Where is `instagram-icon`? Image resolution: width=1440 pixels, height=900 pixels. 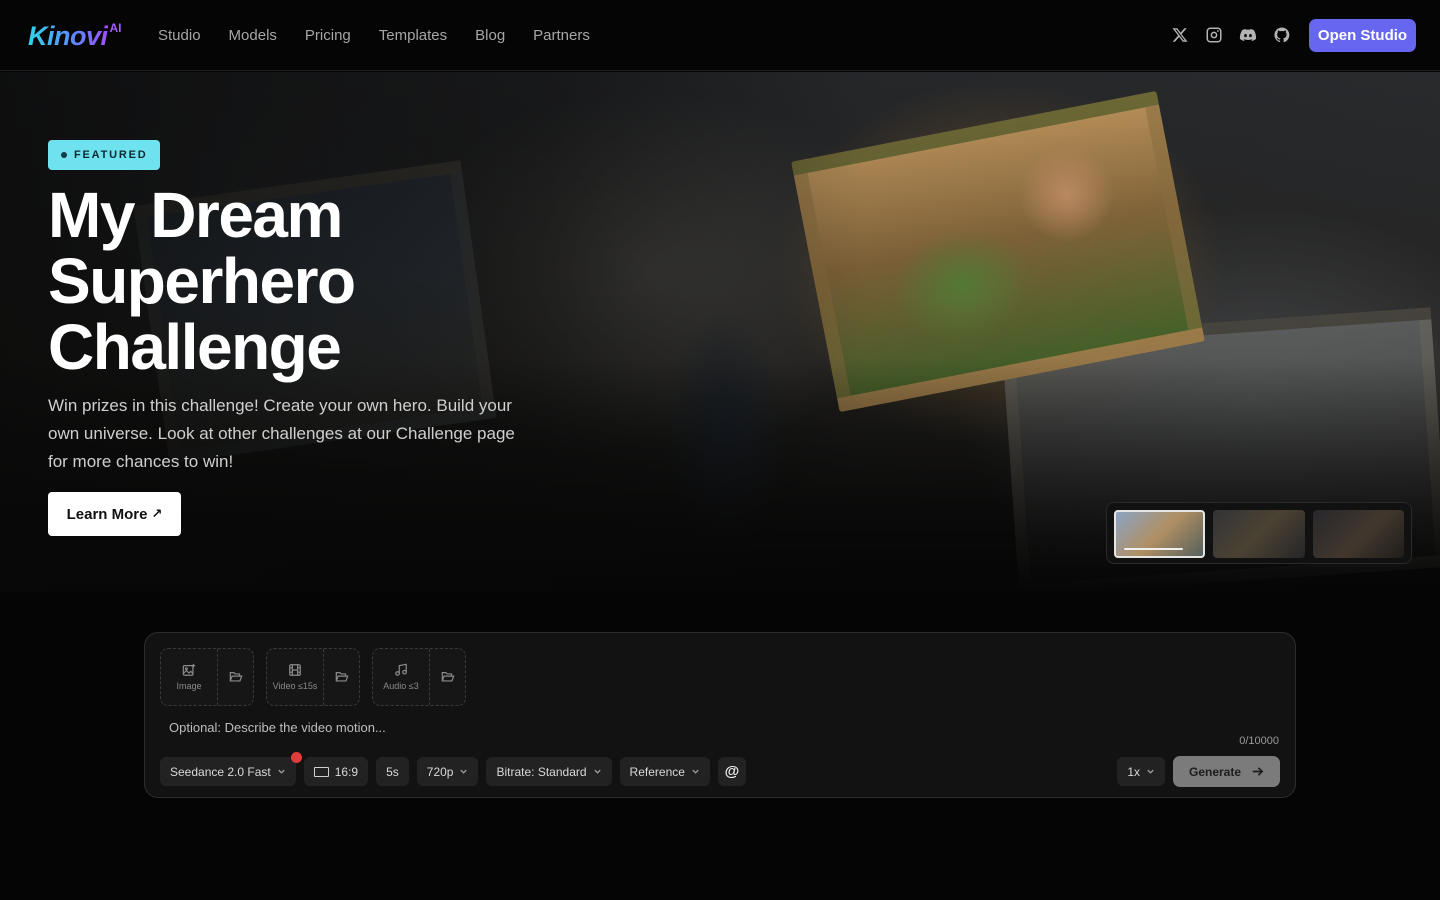 instagram-icon is located at coordinates (1214, 35).